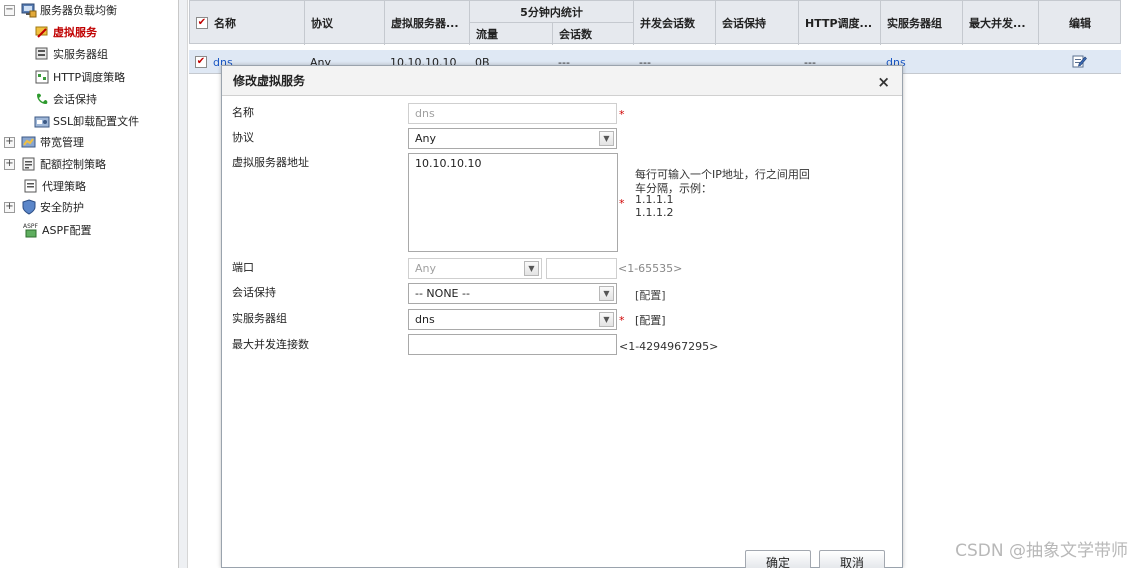 The height and width of the screenshot is (568, 1132). I want to click on real-server-group-icon, so click(42, 54).